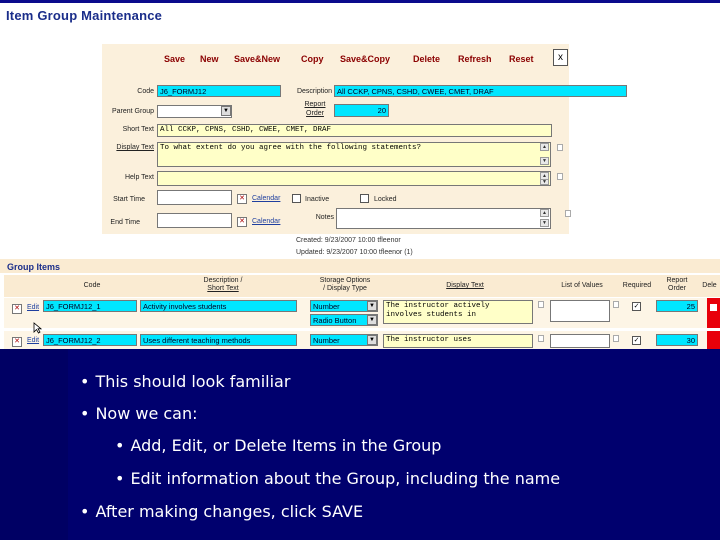 The height and width of the screenshot is (540, 720). I want to click on row-report-order-input: 30, so click(677, 340).